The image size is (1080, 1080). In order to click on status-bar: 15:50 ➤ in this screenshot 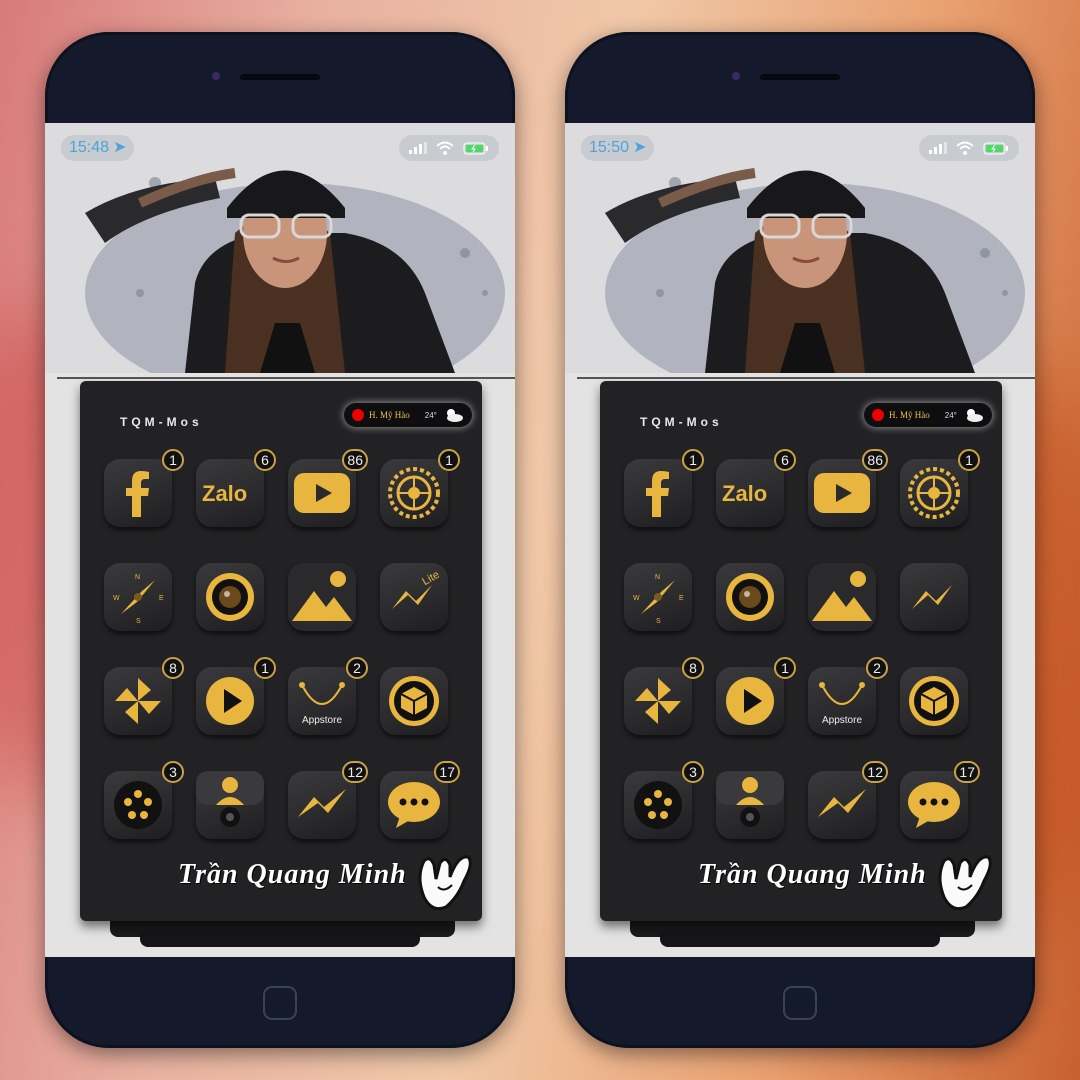, I will do `click(800, 148)`.